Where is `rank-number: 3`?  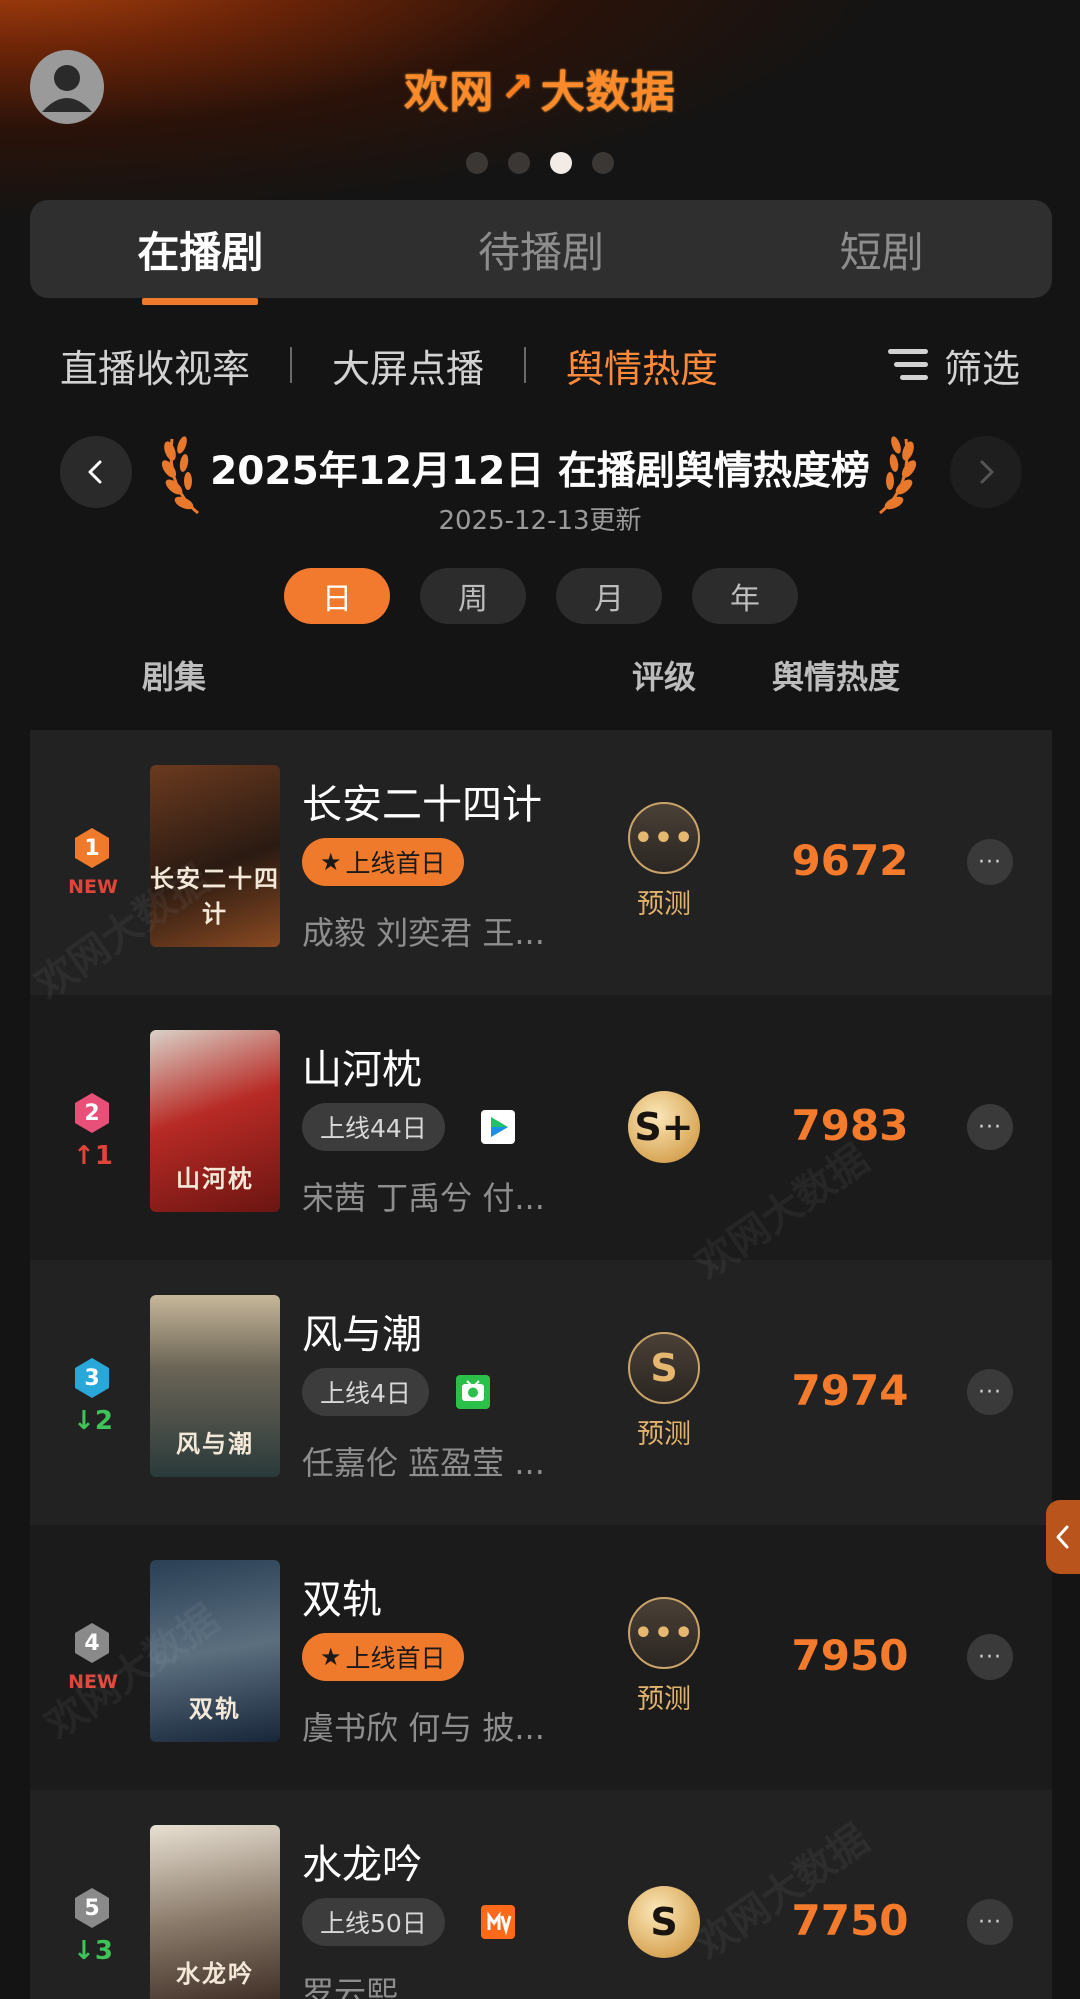
rank-number: 3 is located at coordinates (92, 1378).